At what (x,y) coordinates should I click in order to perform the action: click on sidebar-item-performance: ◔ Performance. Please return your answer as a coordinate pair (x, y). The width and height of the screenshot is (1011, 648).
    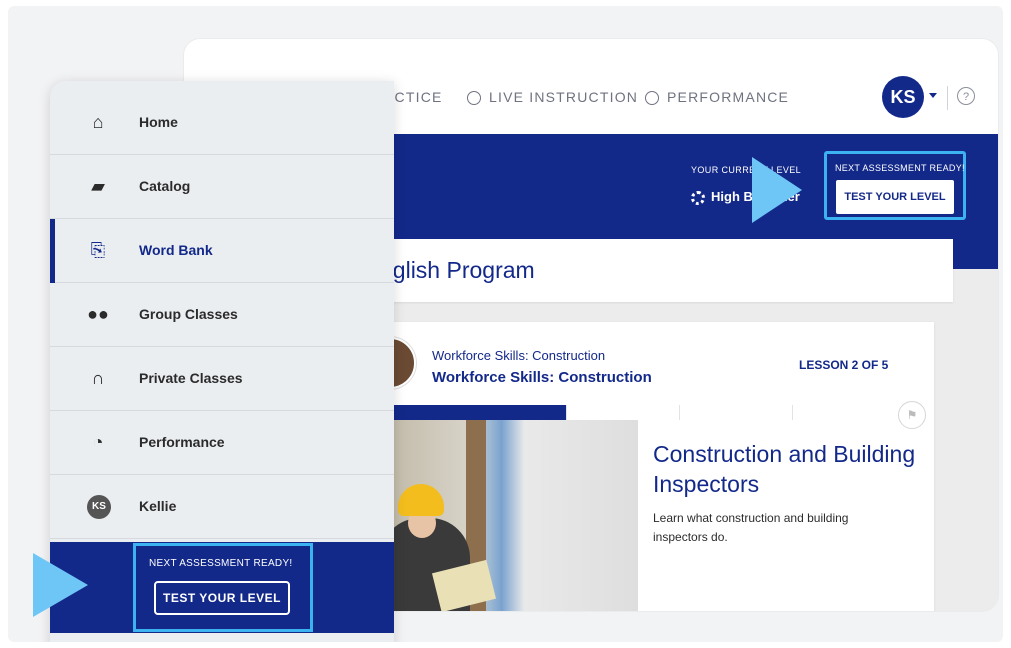
    Looking at the image, I should click on (222, 443).